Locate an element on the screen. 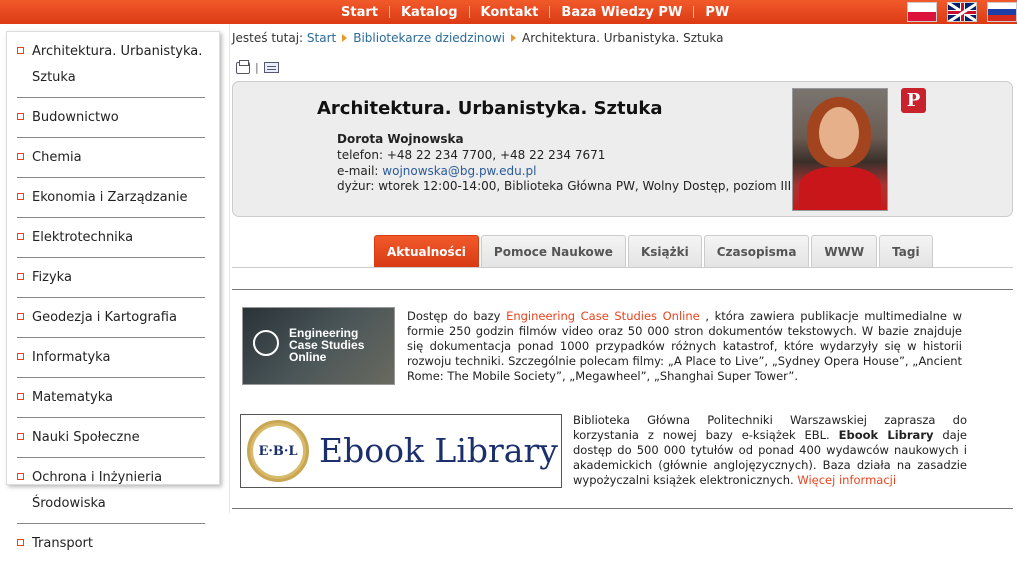  sidebar-item-informatyka: Informatyka is located at coordinates (111, 358).